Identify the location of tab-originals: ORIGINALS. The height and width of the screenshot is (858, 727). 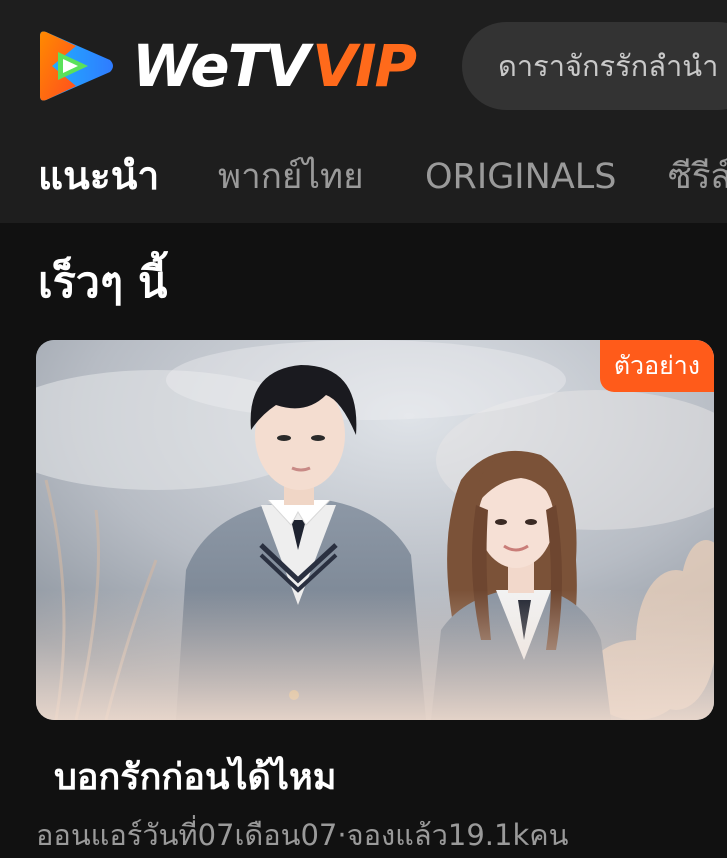
(520, 177).